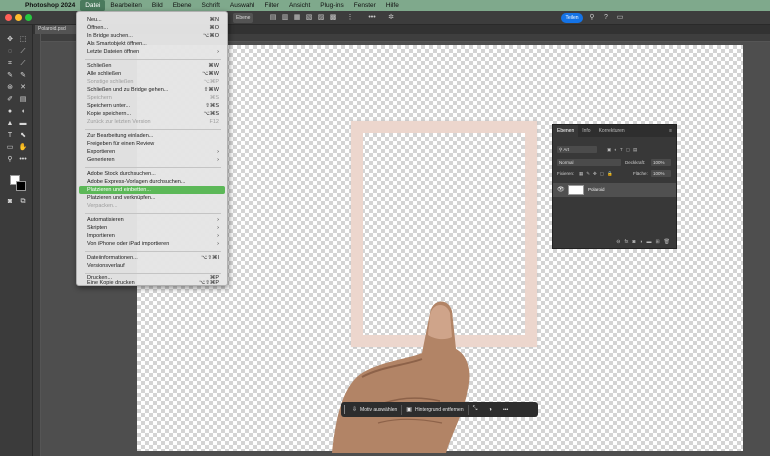  Describe the element at coordinates (23, 100) in the screenshot. I see `gradient-tool-icon: ▤` at that location.